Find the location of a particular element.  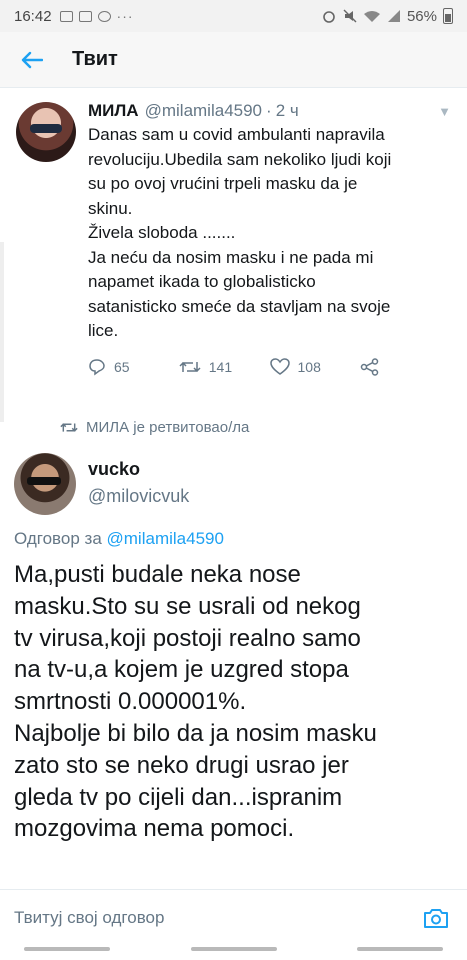

mute-icon is located at coordinates (350, 16).